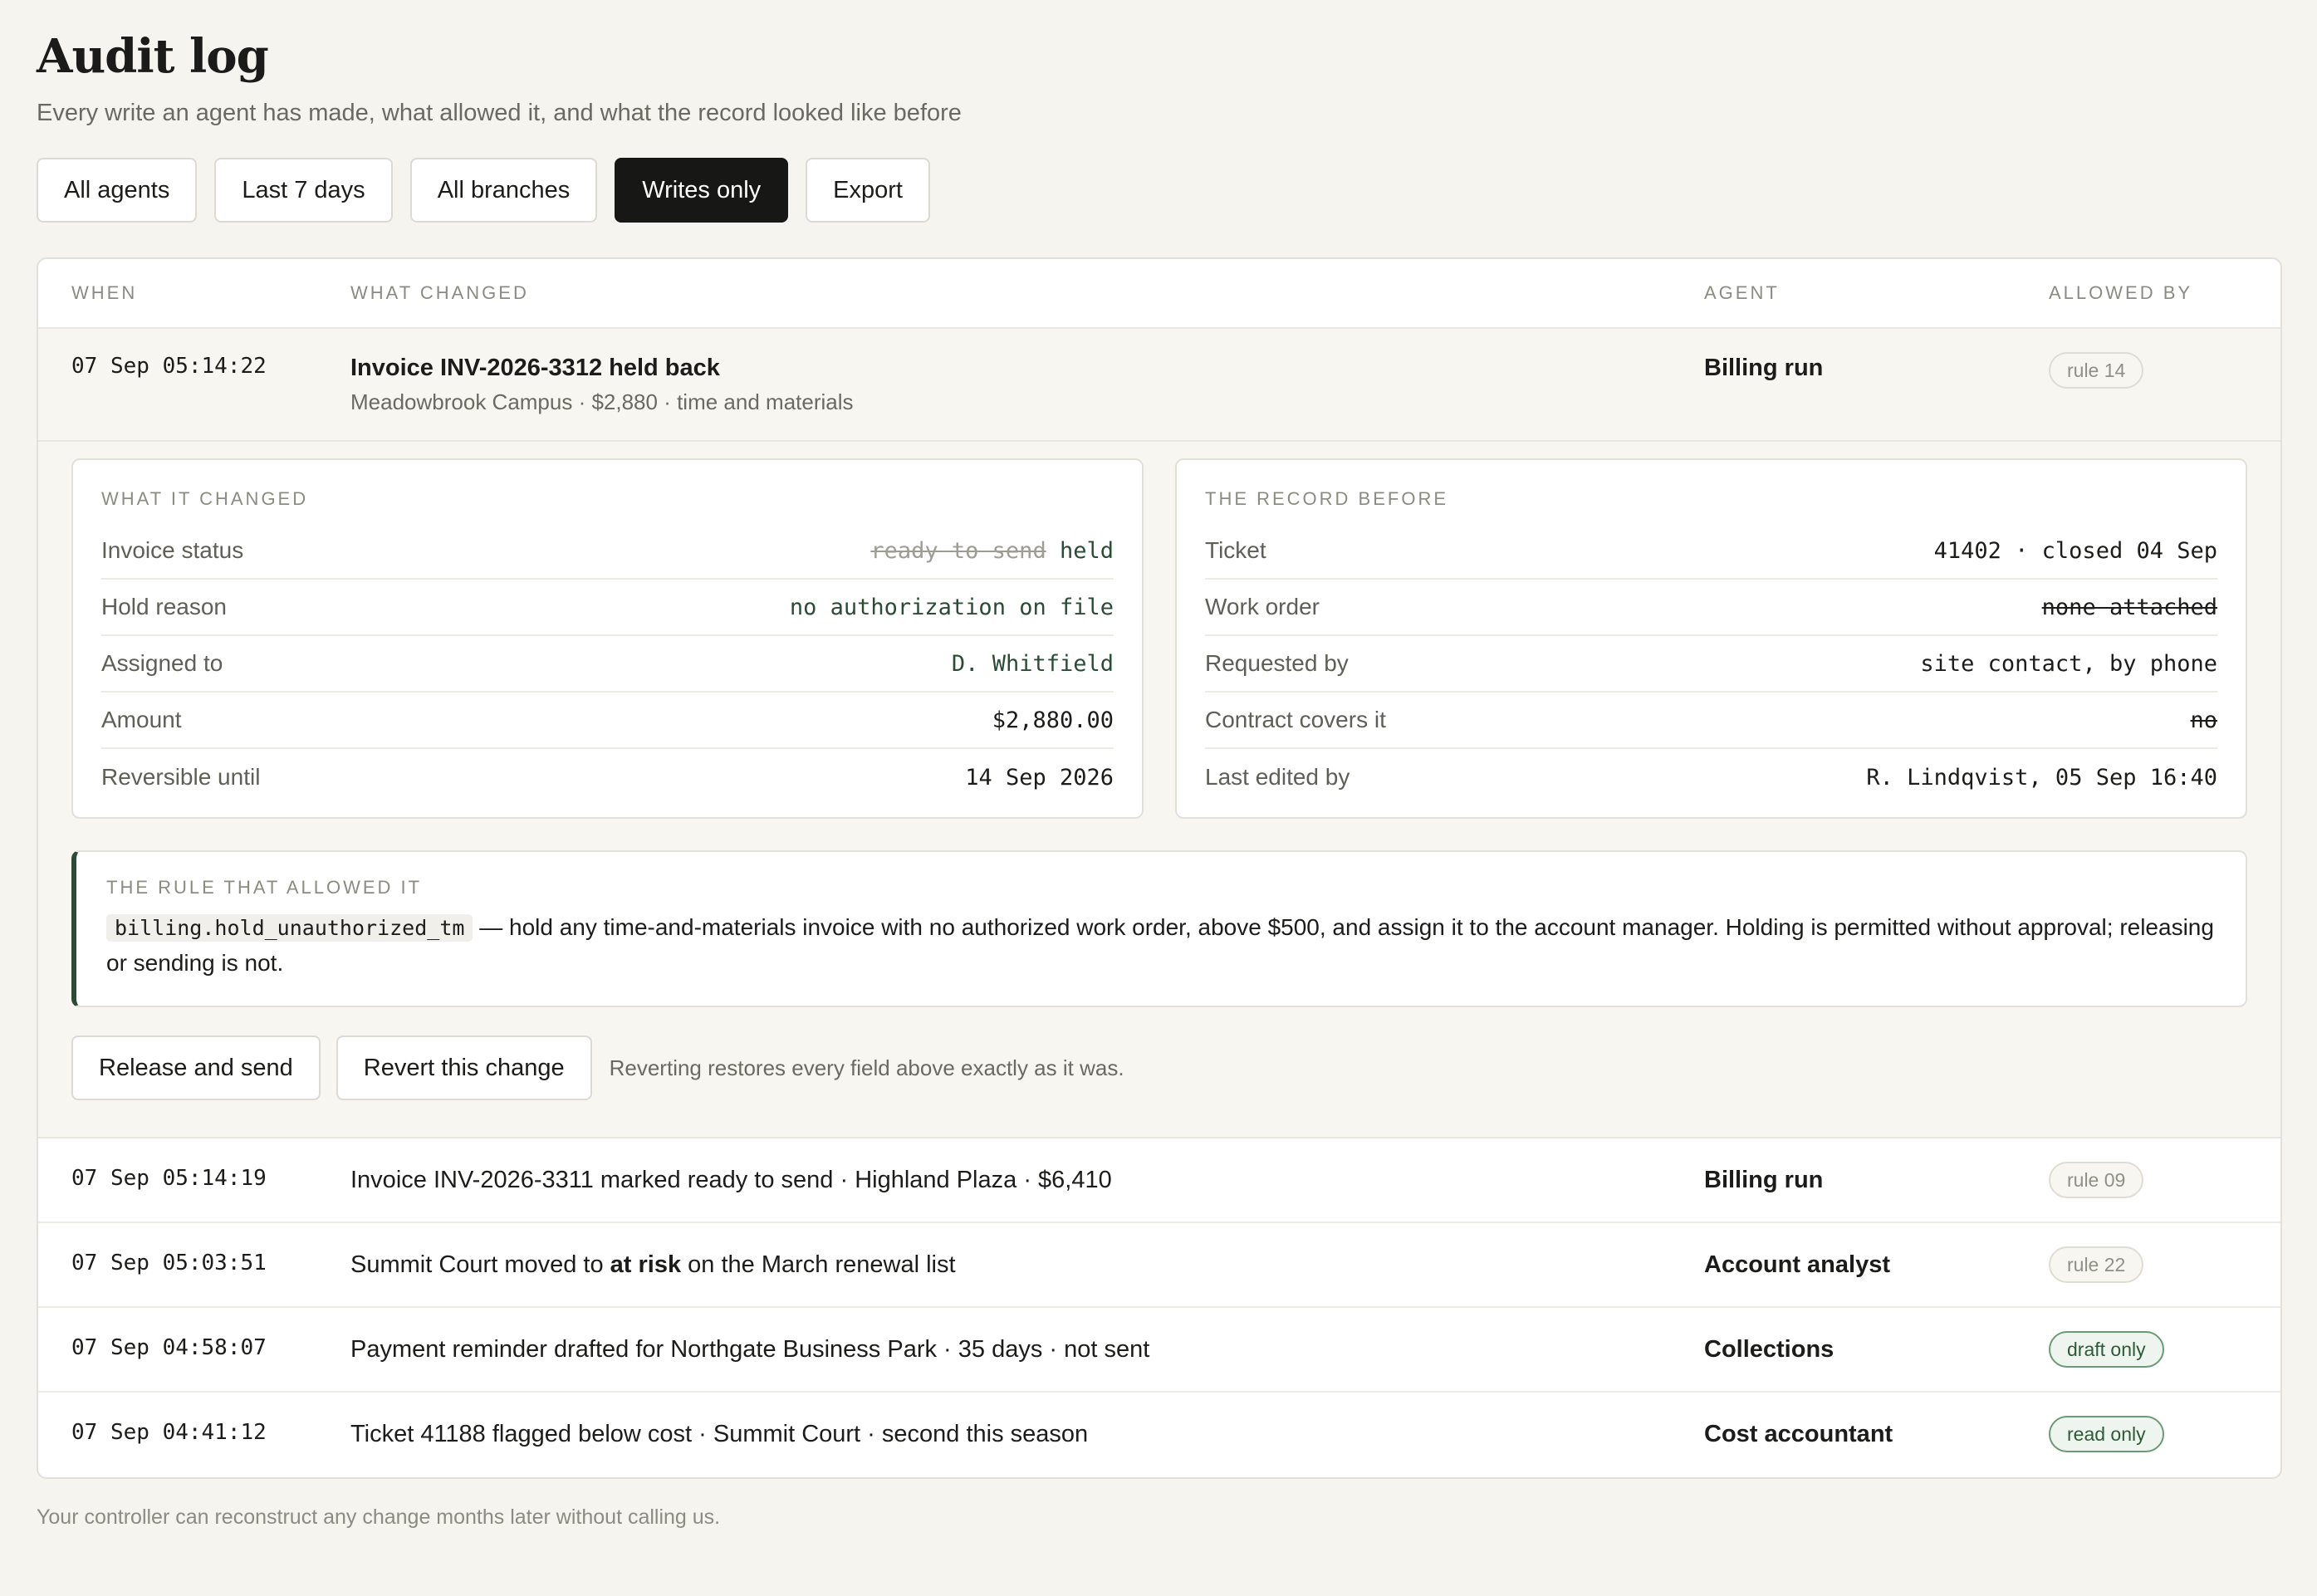 The width and height of the screenshot is (2317, 1596). What do you see at coordinates (1742, 292) in the screenshot?
I see `header-agent: AGENT` at bounding box center [1742, 292].